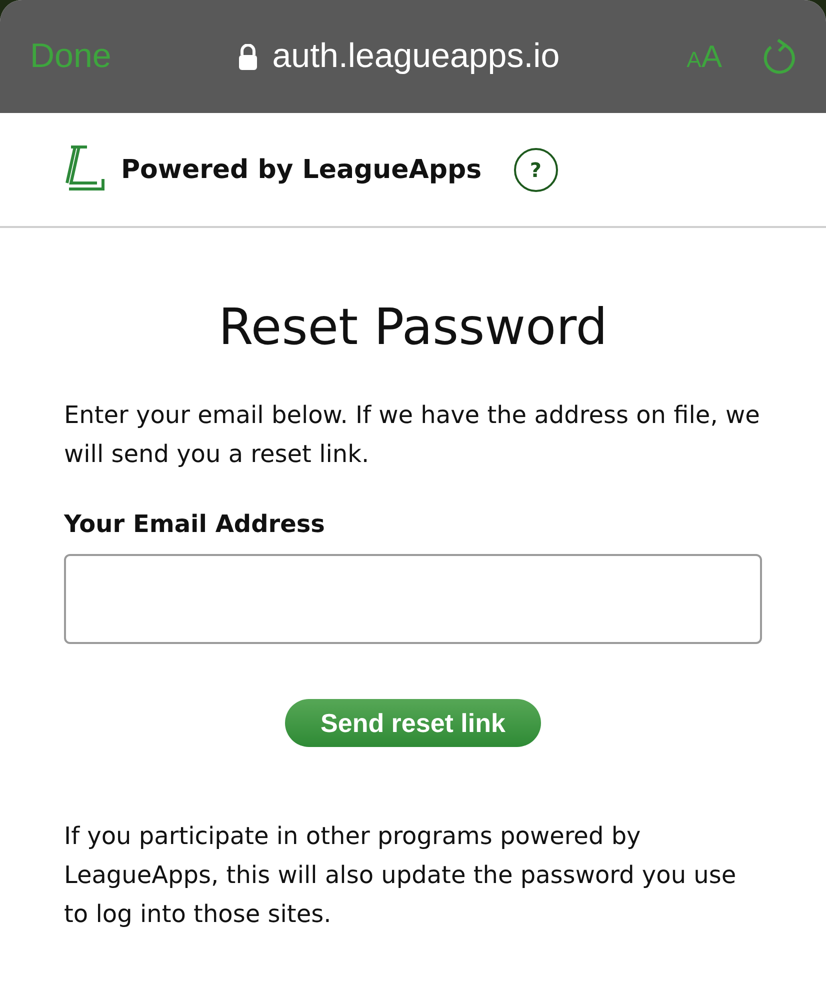 Image resolution: width=826 pixels, height=992 pixels. I want to click on intro-text: Enter your email below. If we have the address on file, we will send you a reset link., so click(412, 435).